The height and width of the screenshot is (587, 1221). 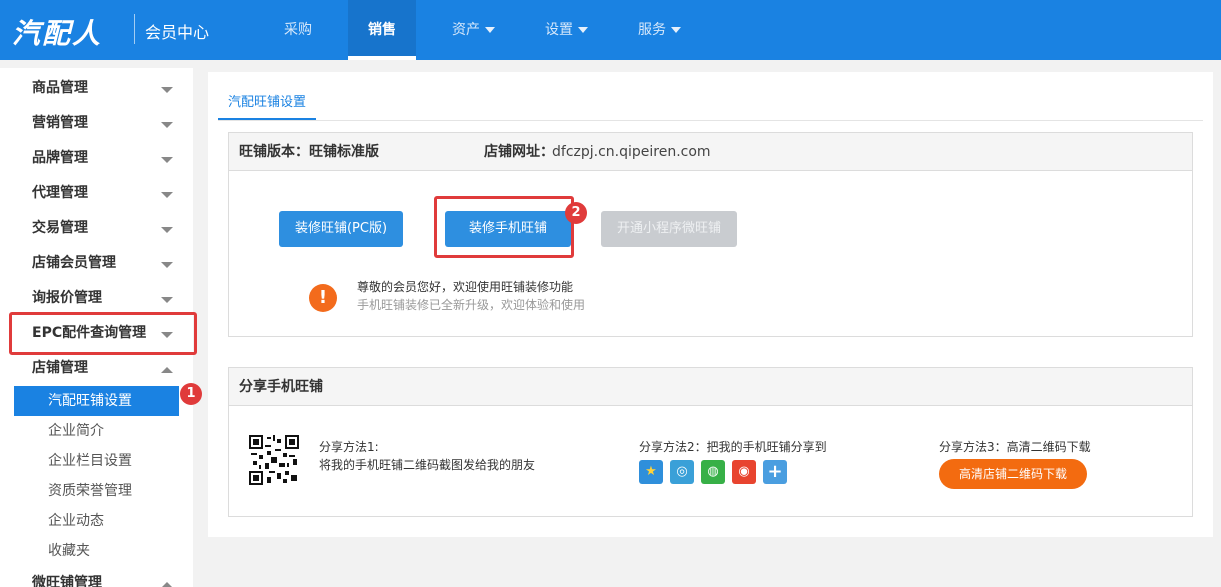 What do you see at coordinates (96, 521) in the screenshot?
I see `sidebar-item-news: 企业动态` at bounding box center [96, 521].